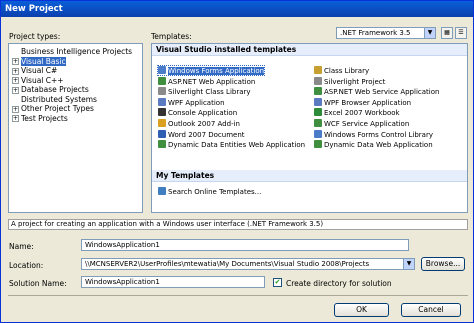 The image size is (474, 323). What do you see at coordinates (318, 91) in the screenshot?
I see `web-service-icon` at bounding box center [318, 91].